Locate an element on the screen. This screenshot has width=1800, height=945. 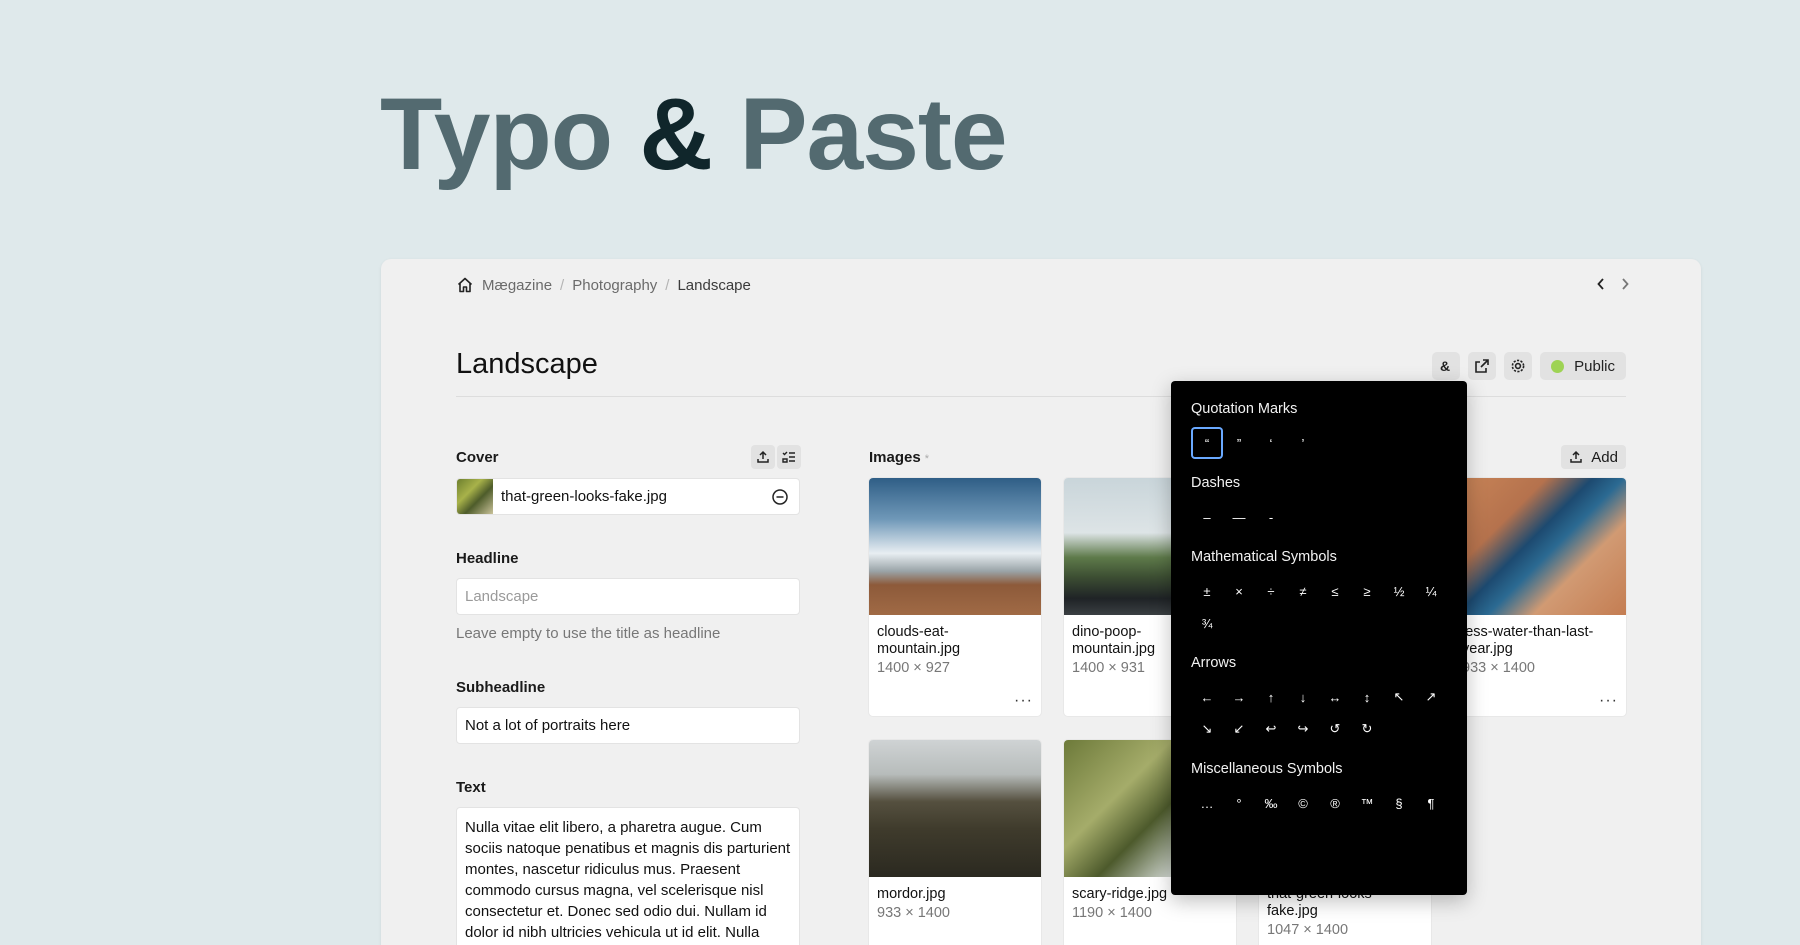
palette-char: ≤ is located at coordinates (1335, 591).